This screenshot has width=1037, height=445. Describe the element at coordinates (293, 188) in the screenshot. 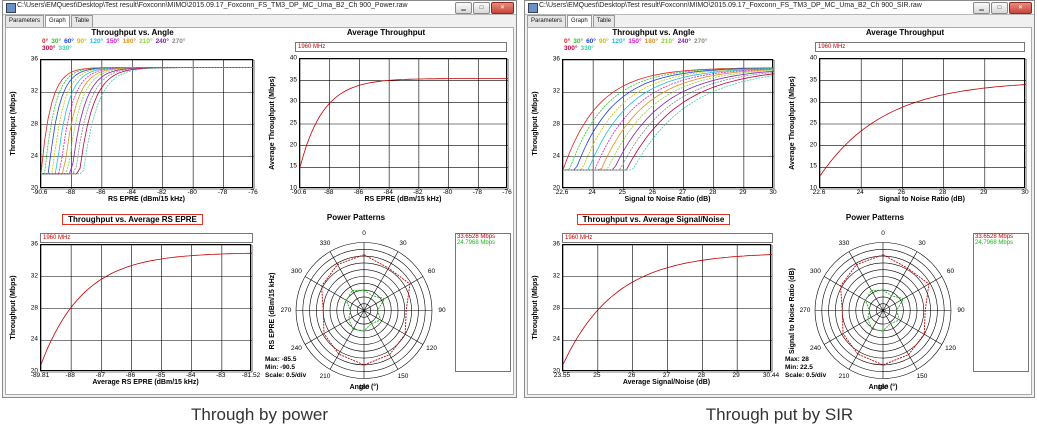

I see `y-tick-label: 10` at that location.